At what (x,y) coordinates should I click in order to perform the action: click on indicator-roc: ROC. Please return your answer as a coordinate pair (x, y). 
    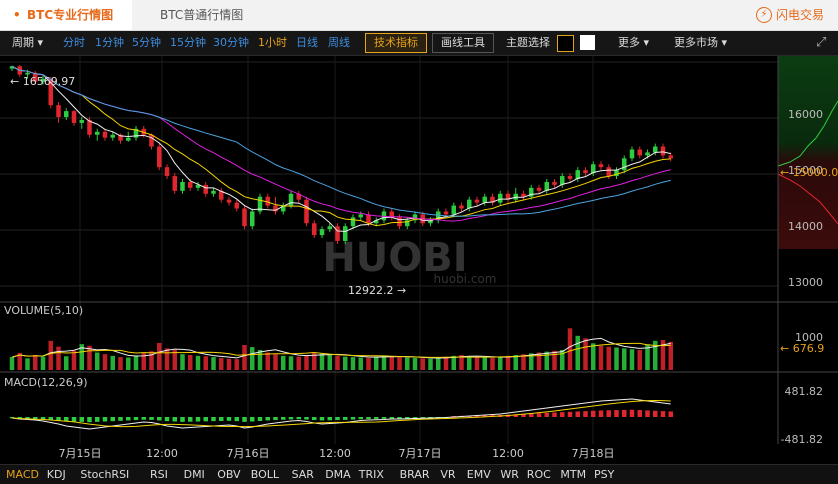
    Looking at the image, I should click on (539, 474).